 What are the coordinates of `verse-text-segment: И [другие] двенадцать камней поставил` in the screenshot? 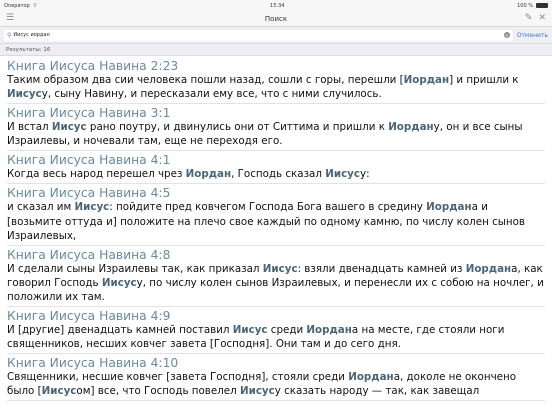 It's located at (120, 330).